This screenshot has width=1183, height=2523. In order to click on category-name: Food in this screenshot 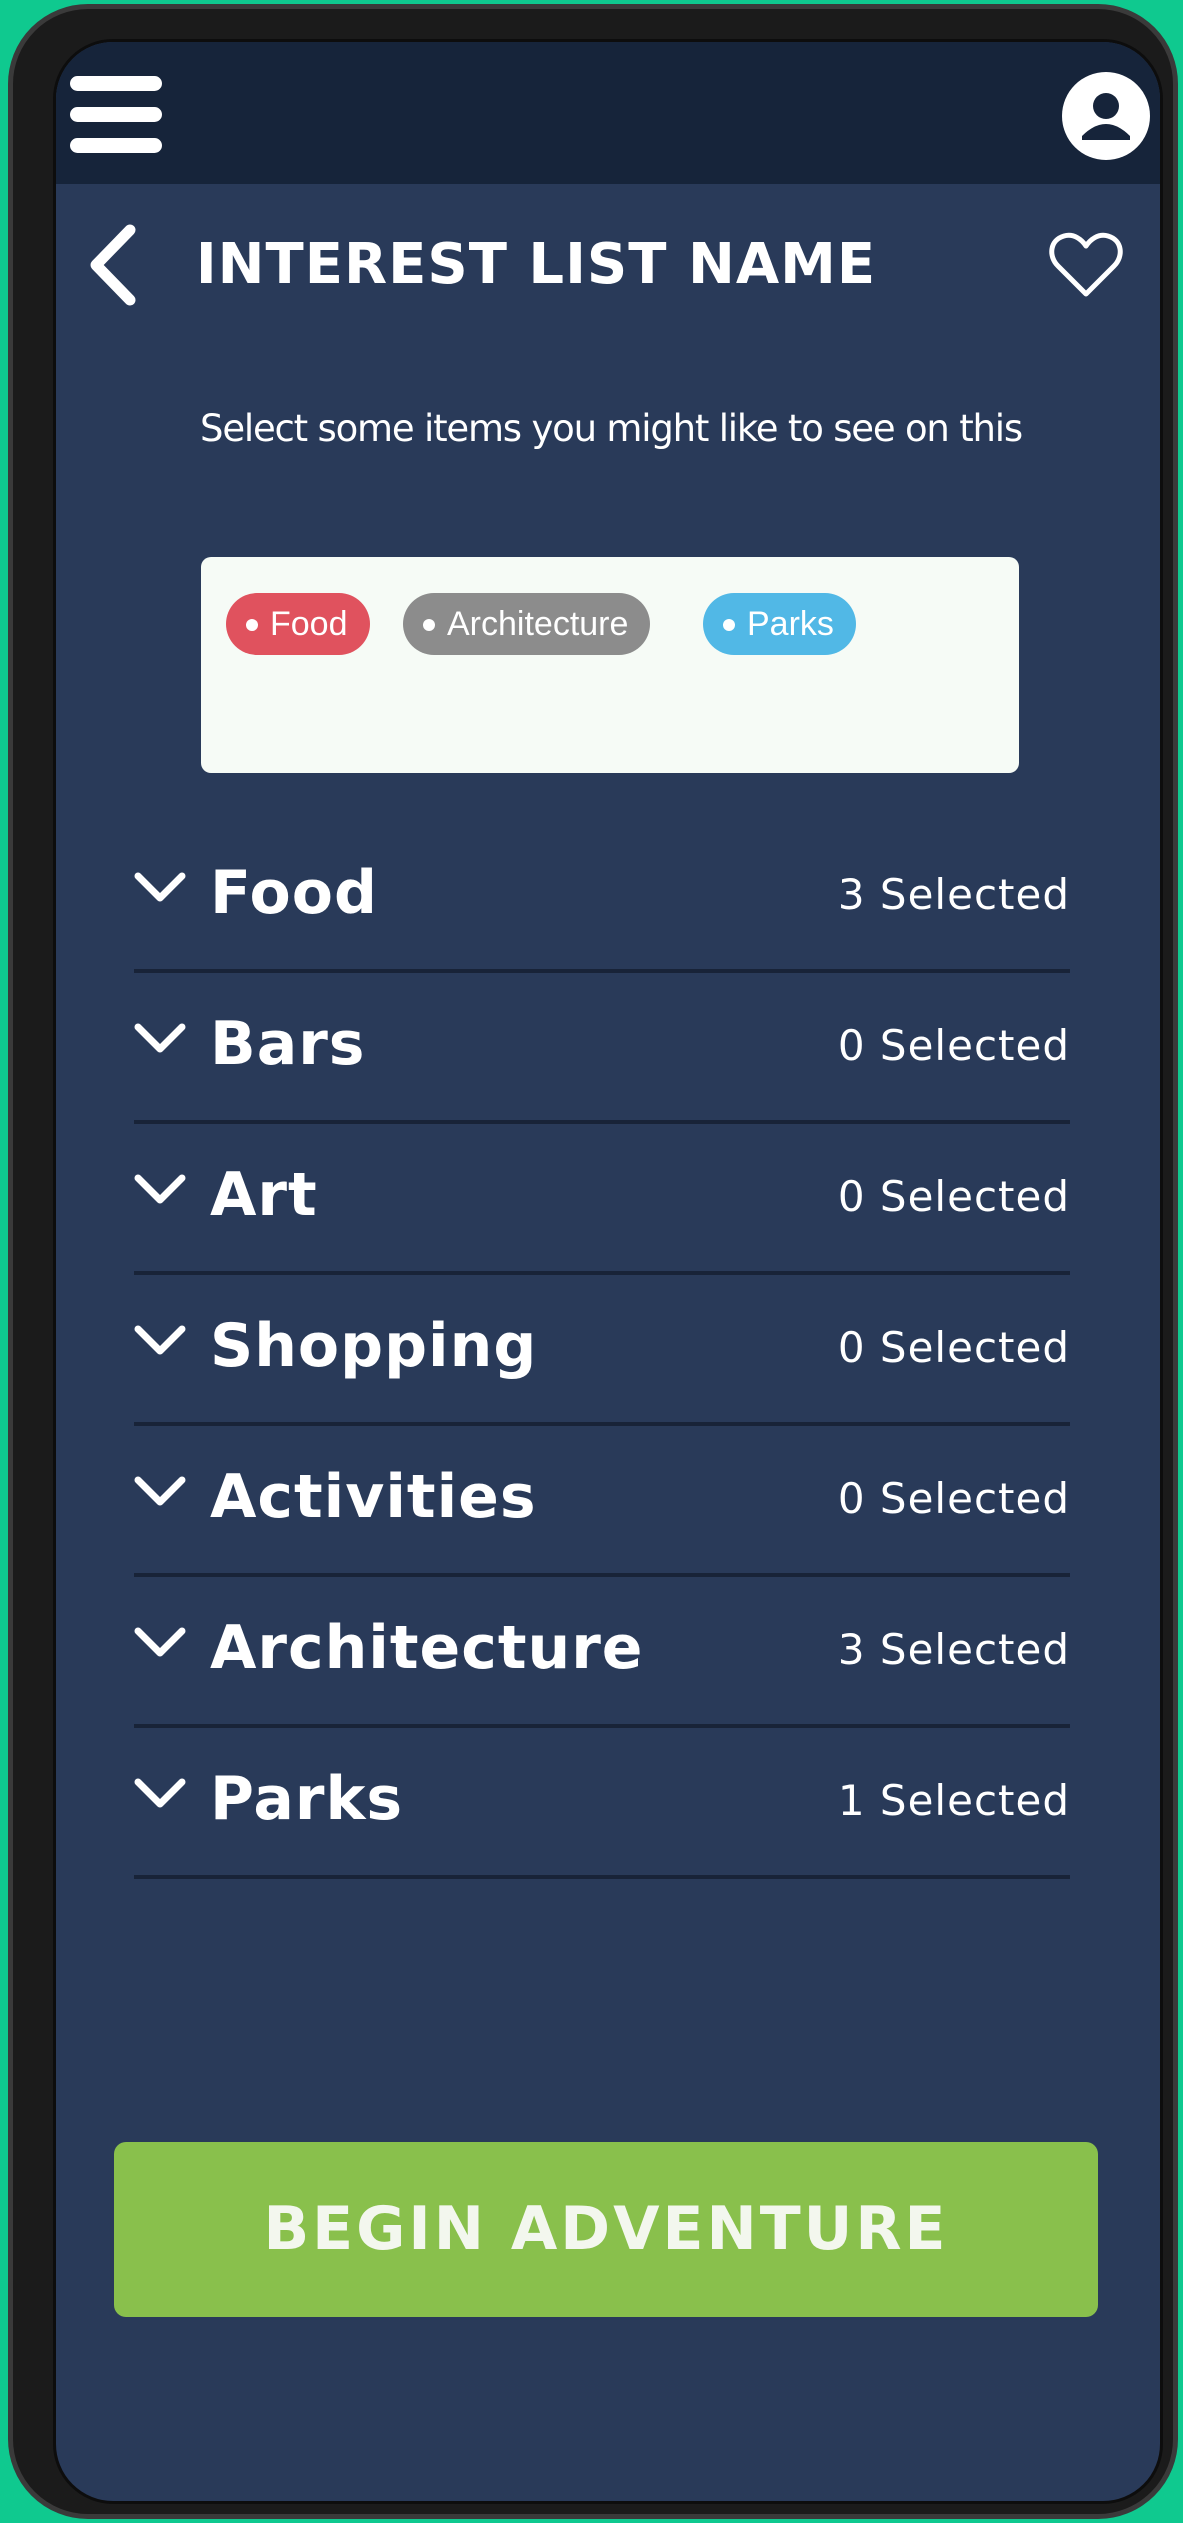, I will do `click(294, 893)`.